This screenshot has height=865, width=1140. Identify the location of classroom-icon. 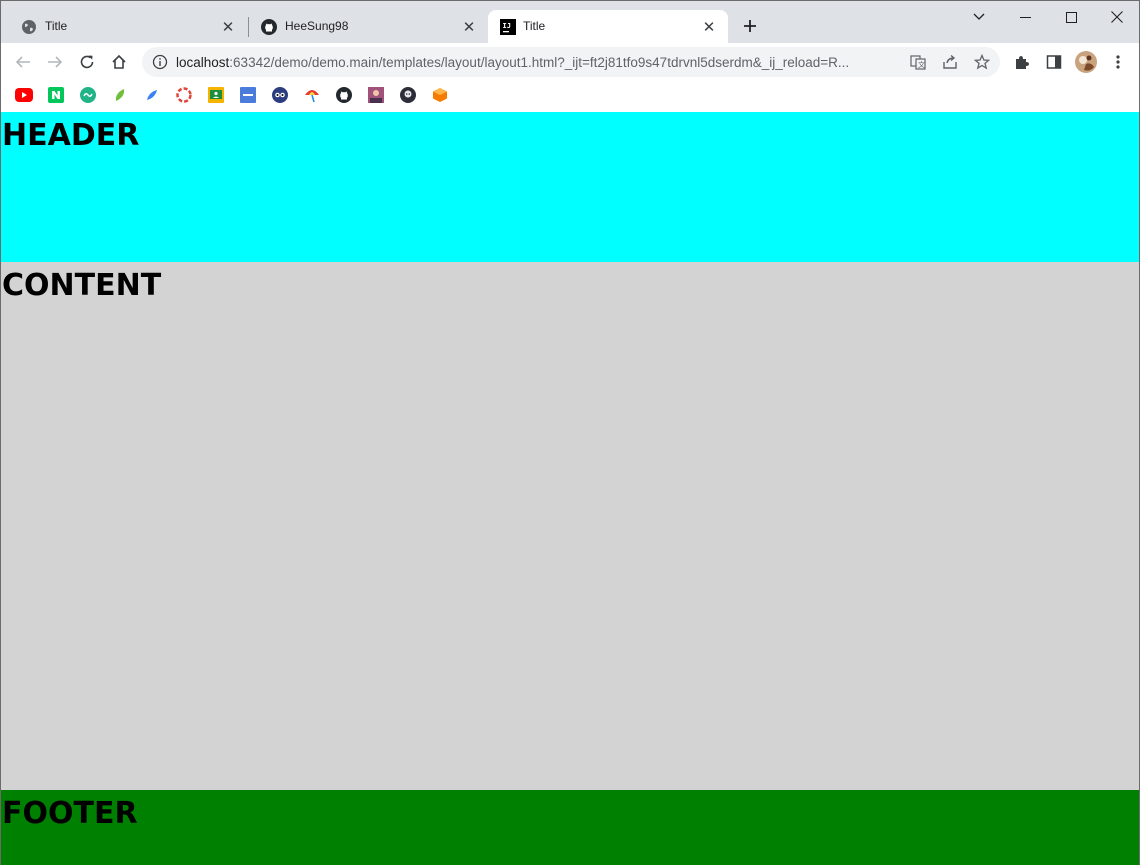
(216, 95).